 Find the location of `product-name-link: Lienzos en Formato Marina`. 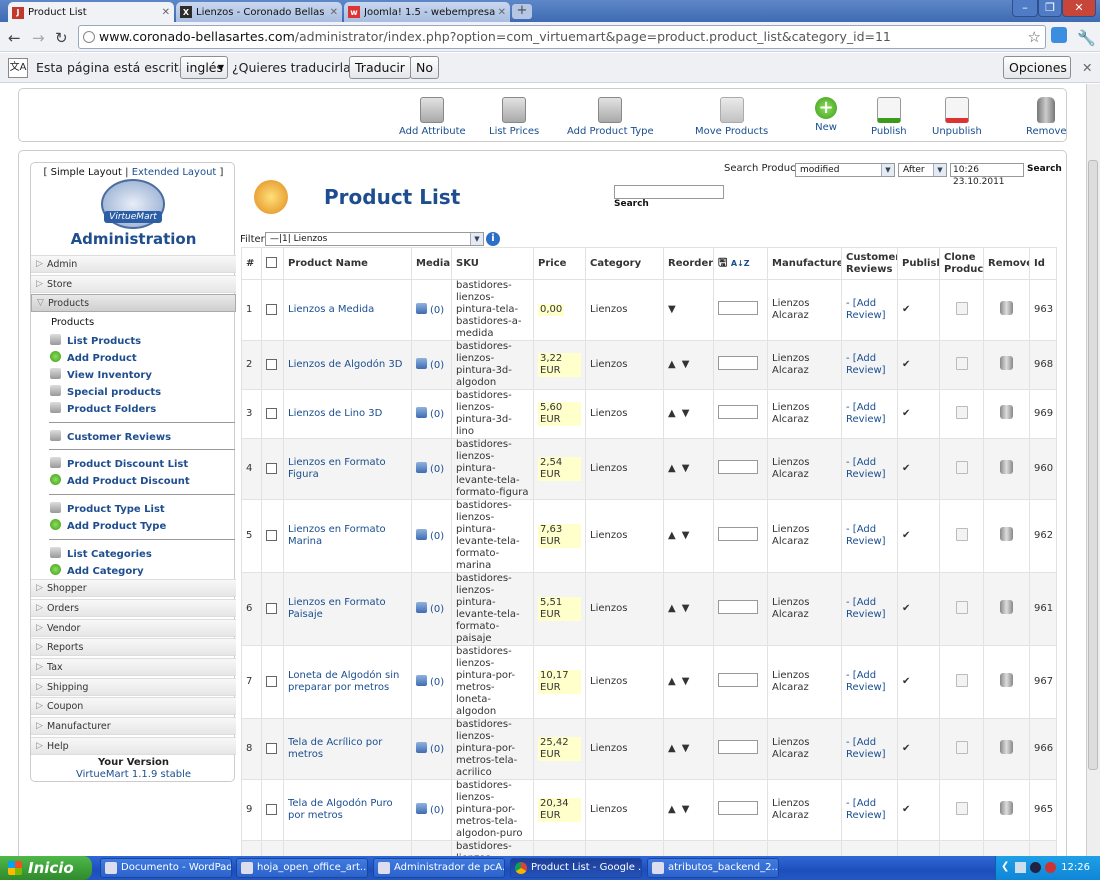

product-name-link: Lienzos en Formato Marina is located at coordinates (337, 535).